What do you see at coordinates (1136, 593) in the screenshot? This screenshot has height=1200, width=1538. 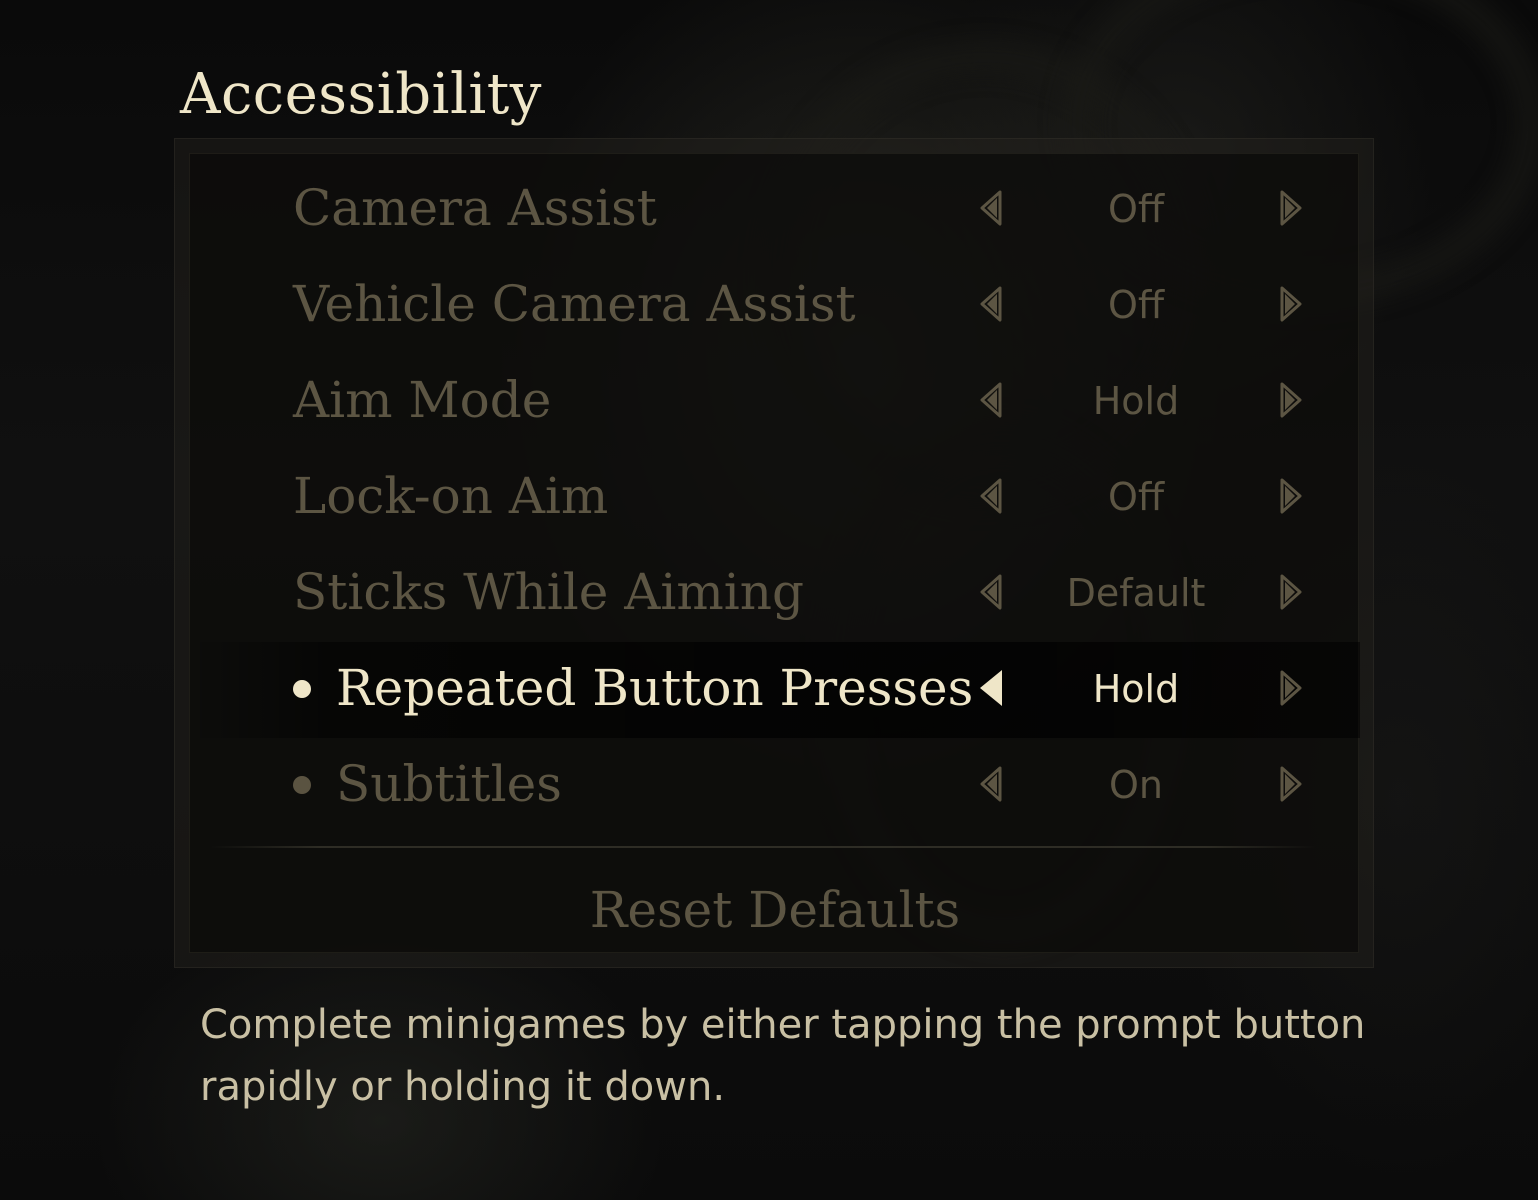 I see `setting-value: Default` at bounding box center [1136, 593].